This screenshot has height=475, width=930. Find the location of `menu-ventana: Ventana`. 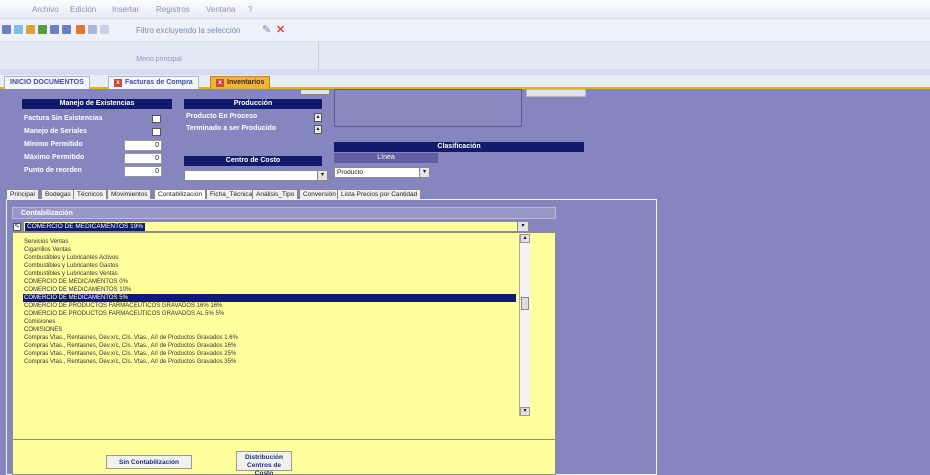

menu-ventana: Ventana is located at coordinates (220, 9).